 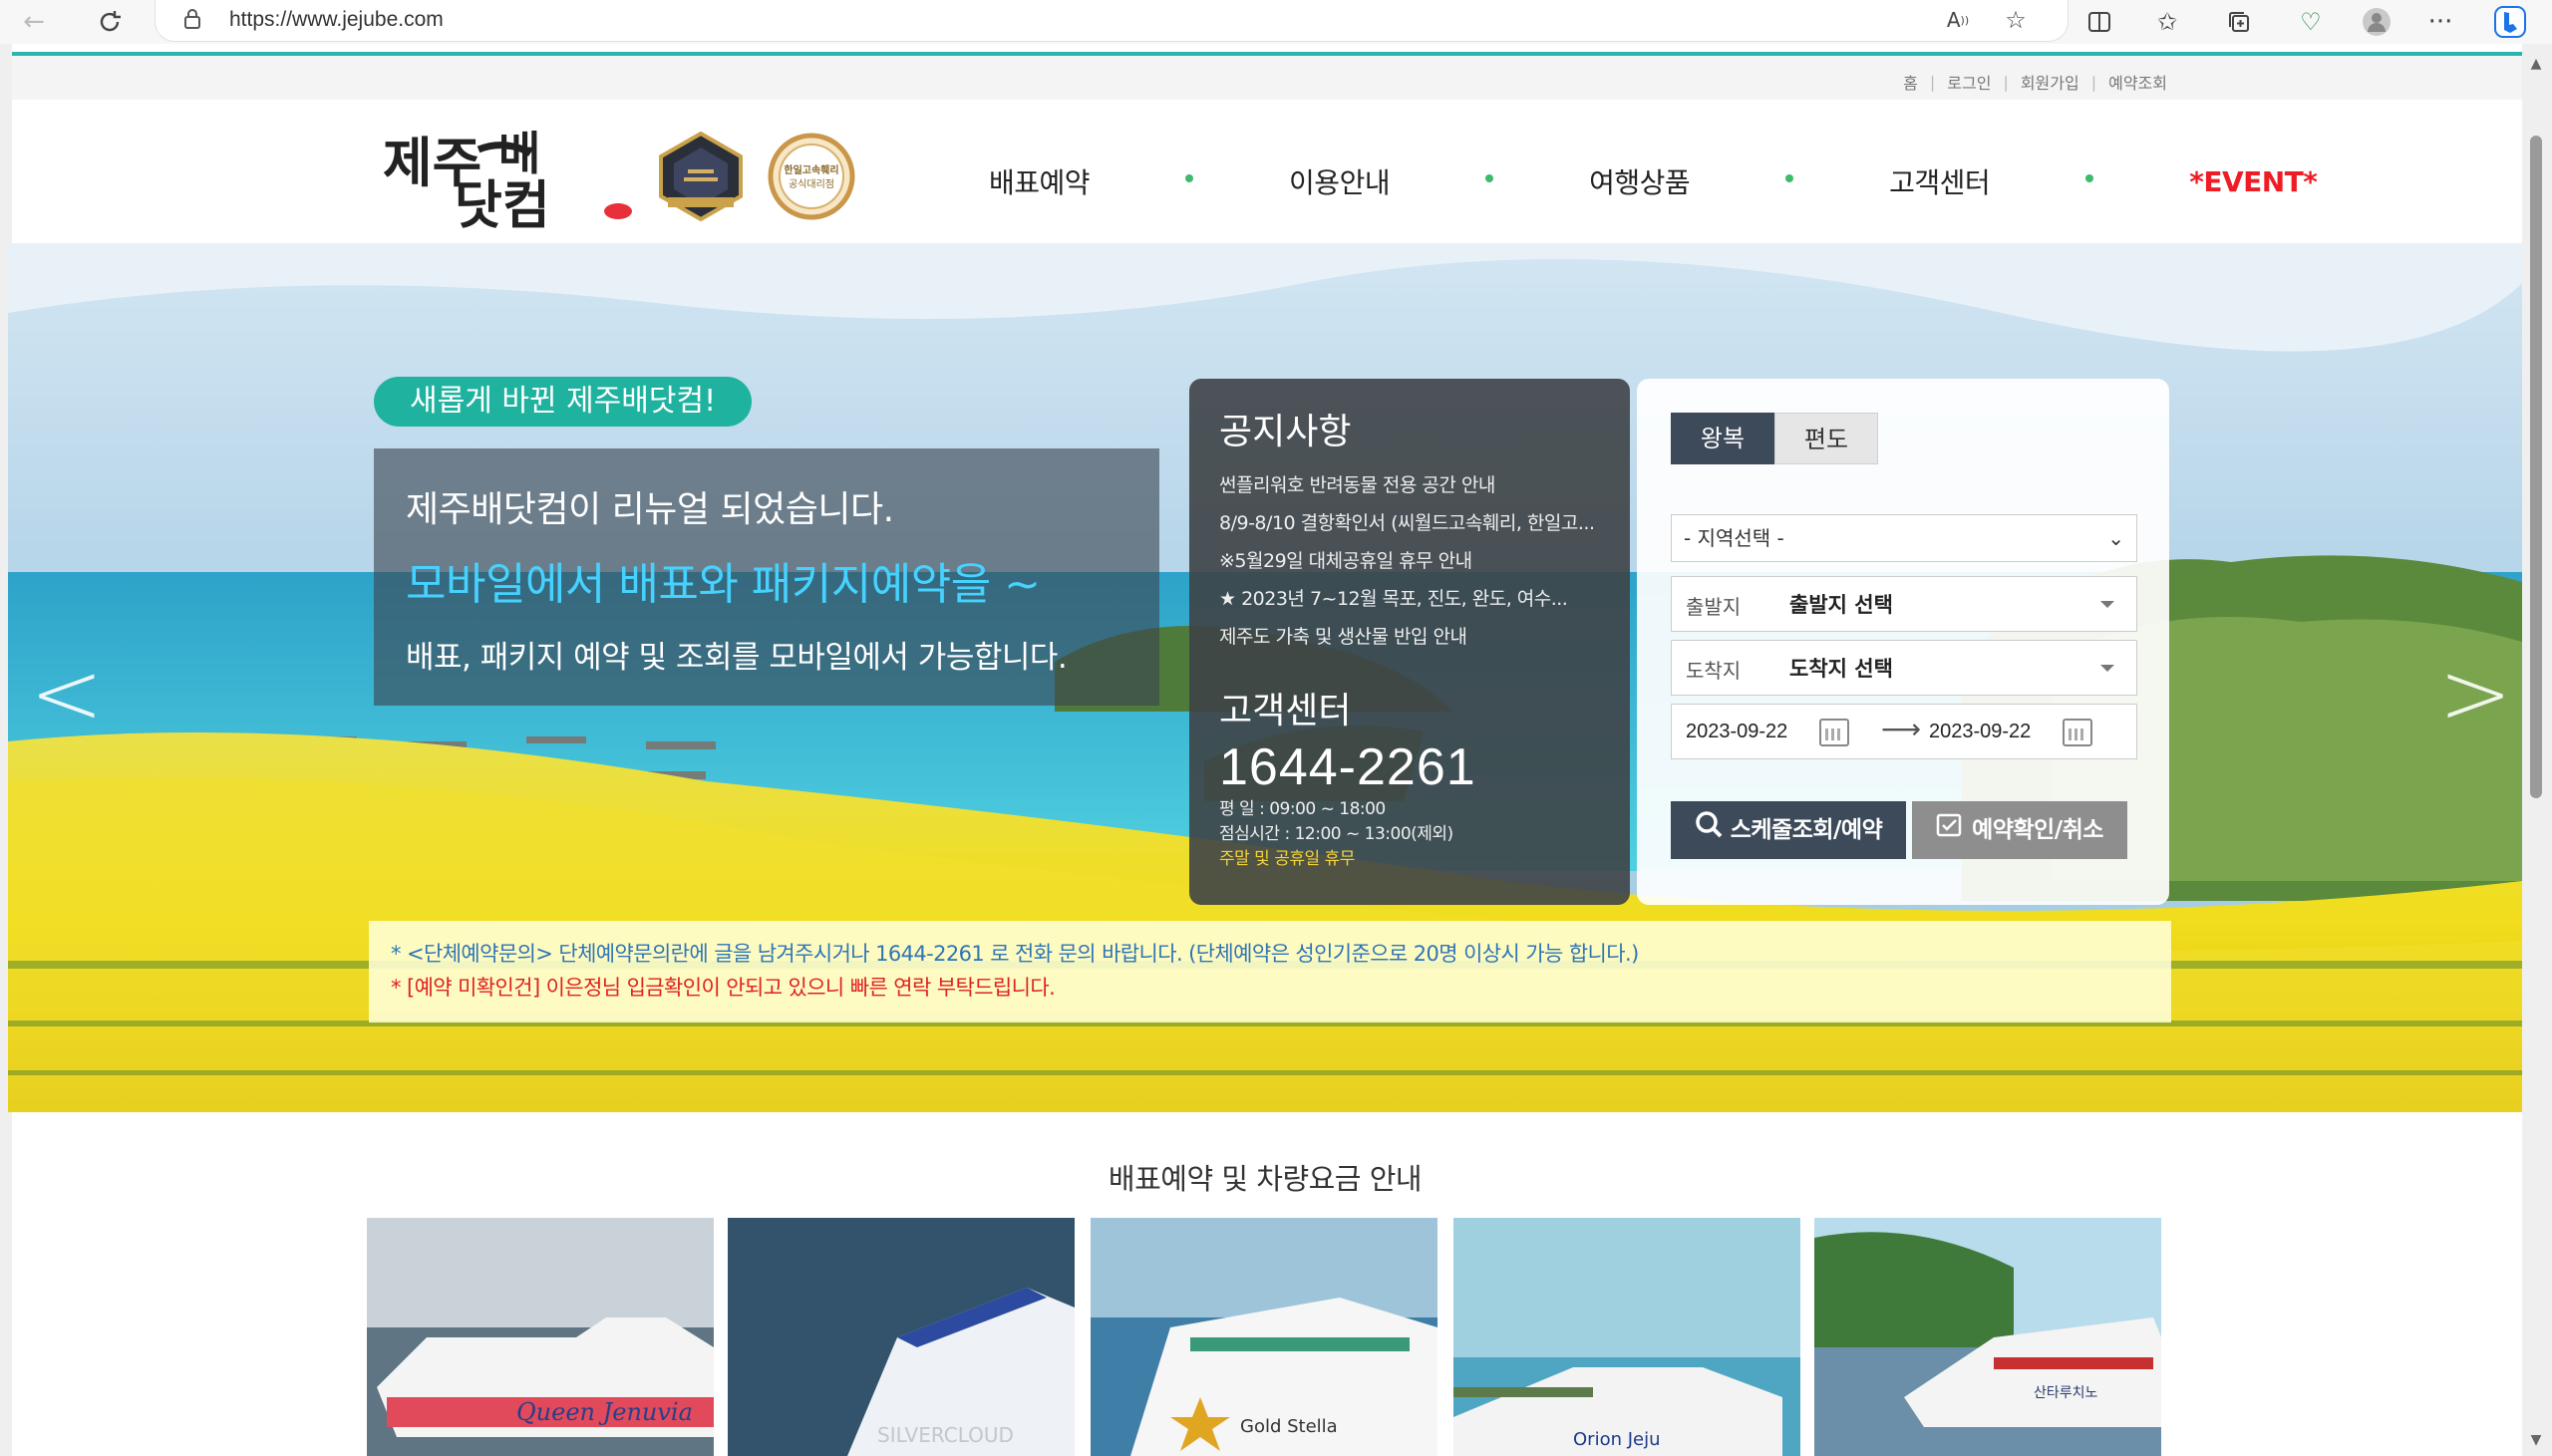 I want to click on ferry-card-silvercloud: SILVERCLOUD, so click(x=901, y=1337).